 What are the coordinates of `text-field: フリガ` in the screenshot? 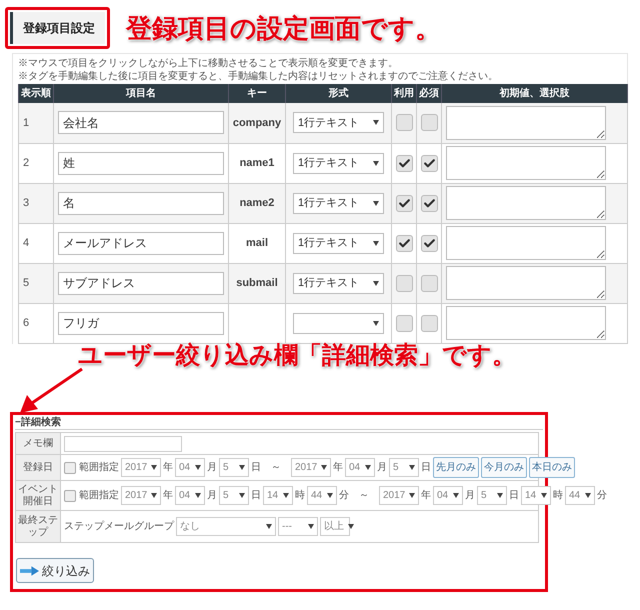 It's located at (141, 323).